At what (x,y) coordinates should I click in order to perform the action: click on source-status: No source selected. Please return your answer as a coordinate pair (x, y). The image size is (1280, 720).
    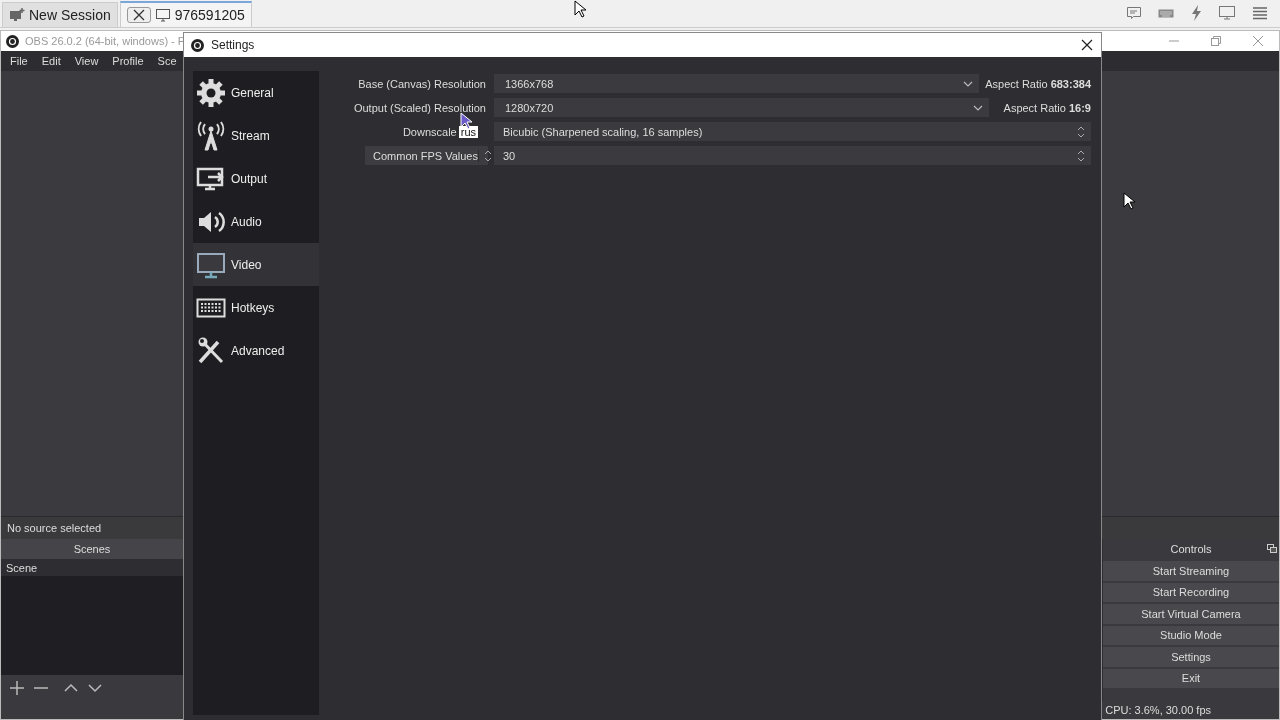
    Looking at the image, I should click on (54, 528).